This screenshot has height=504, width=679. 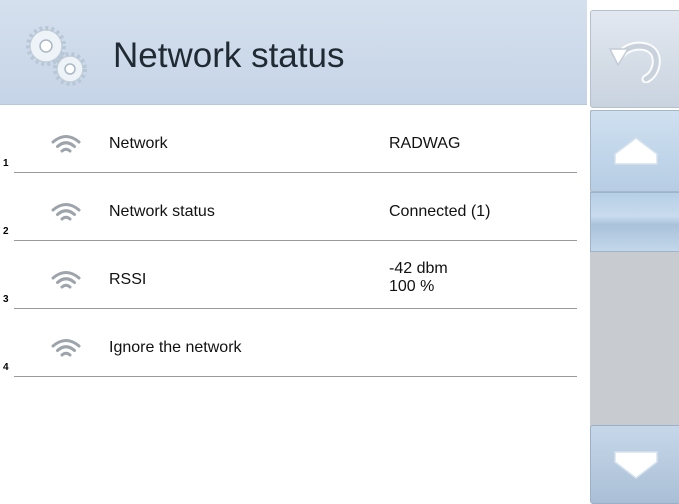 What do you see at coordinates (162, 211) in the screenshot?
I see `row-label: Network status` at bounding box center [162, 211].